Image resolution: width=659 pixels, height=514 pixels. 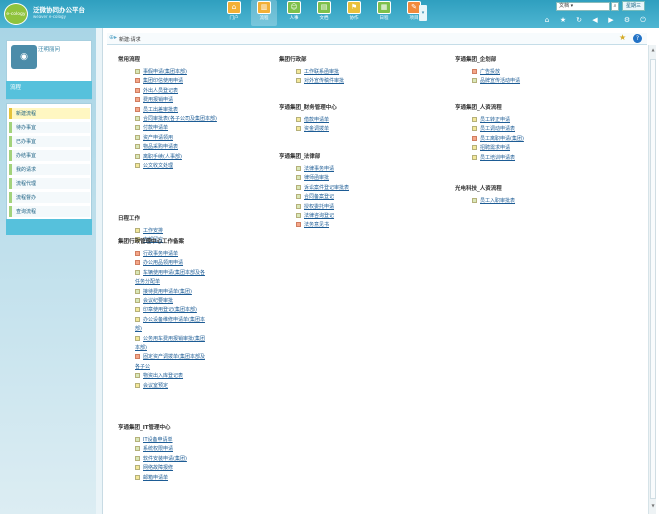 What do you see at coordinates (49, 183) in the screenshot?
I see `sidebar-item-5: 流程代理` at bounding box center [49, 183].